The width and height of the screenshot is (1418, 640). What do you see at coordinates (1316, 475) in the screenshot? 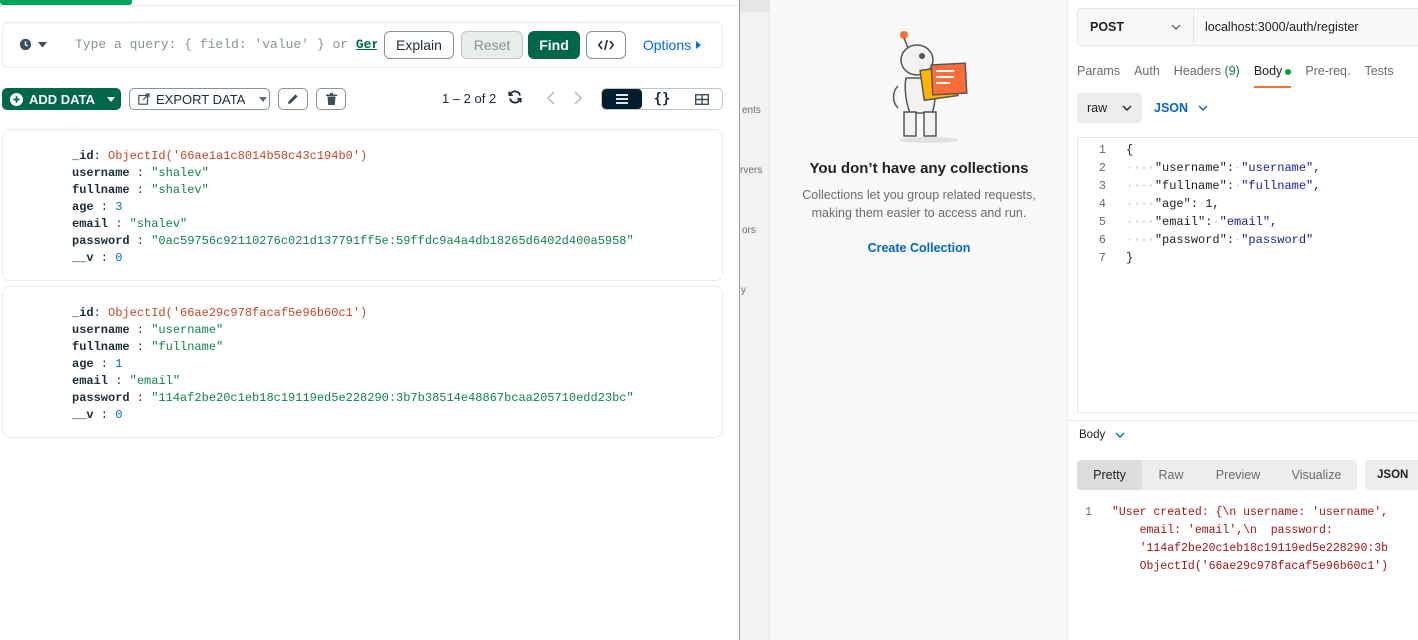
I see `tab-visualize: Visualize` at bounding box center [1316, 475].